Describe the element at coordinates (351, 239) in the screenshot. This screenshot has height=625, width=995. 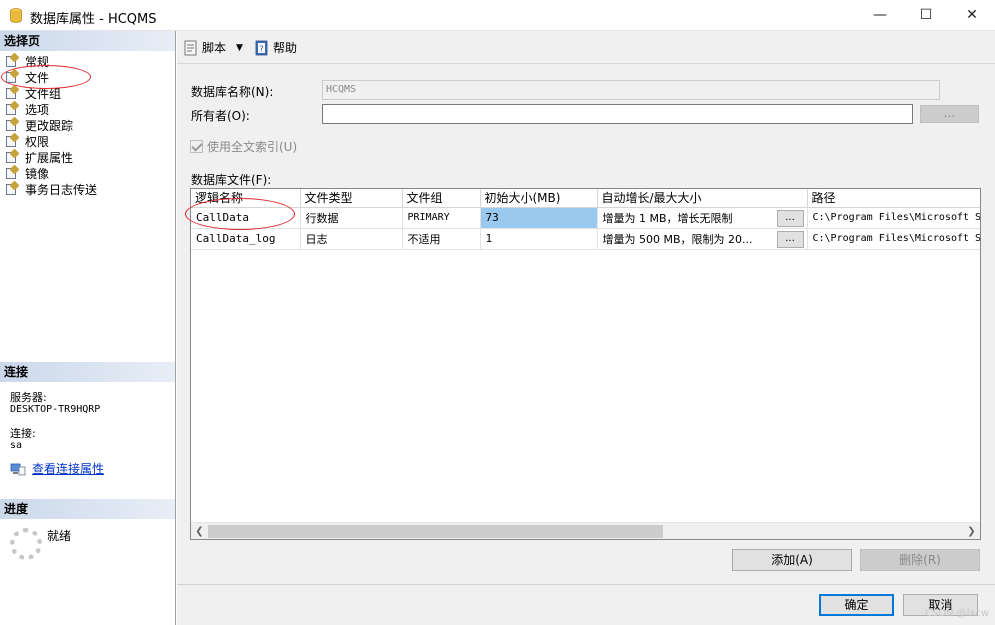
I see `cell-file-type: 日志` at that location.